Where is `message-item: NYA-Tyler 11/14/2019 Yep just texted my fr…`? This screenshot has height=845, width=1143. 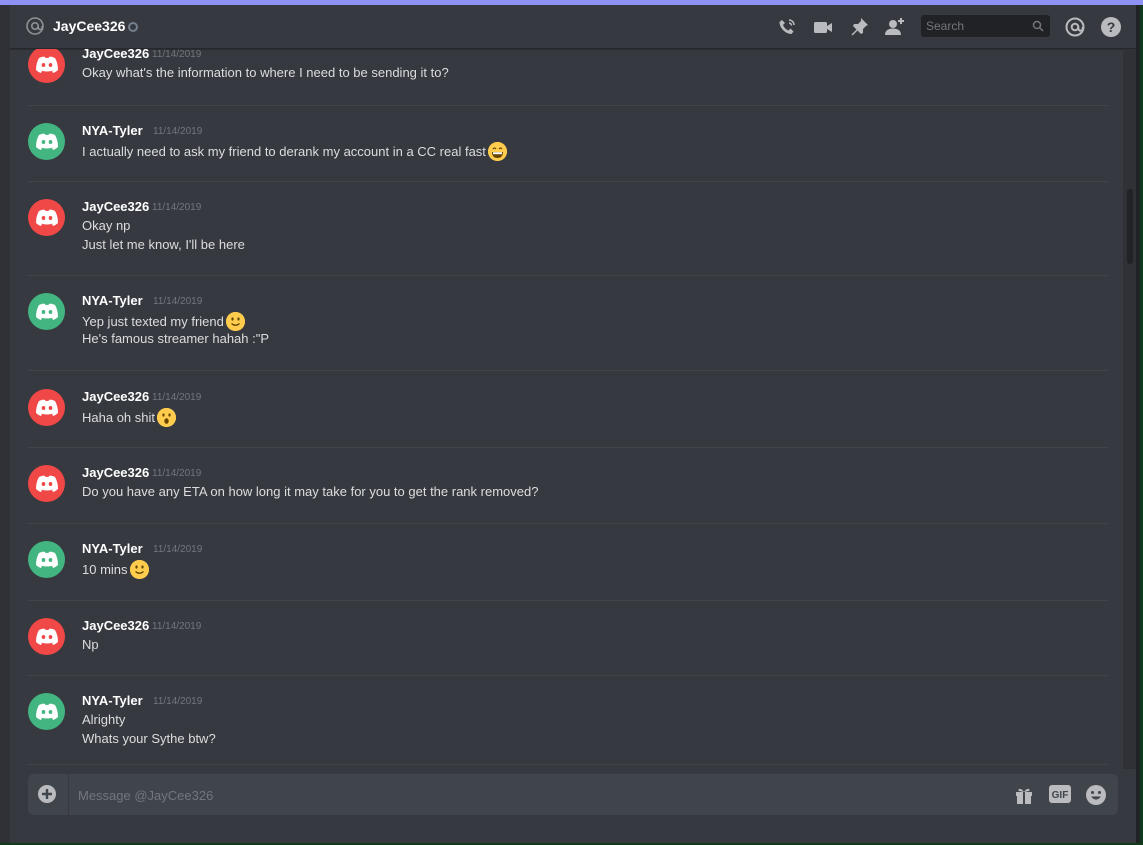
message-item: NYA-Tyler 11/14/2019 Yep just texted my fr… is located at coordinates (558, 328).